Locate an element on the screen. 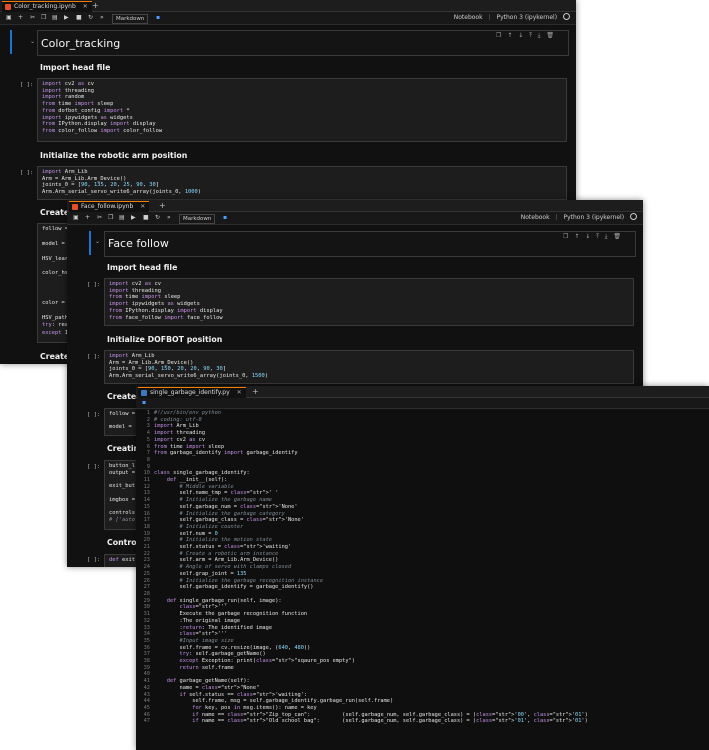 This screenshot has width=709, height=750. line-number: 23 is located at coordinates (146, 560).